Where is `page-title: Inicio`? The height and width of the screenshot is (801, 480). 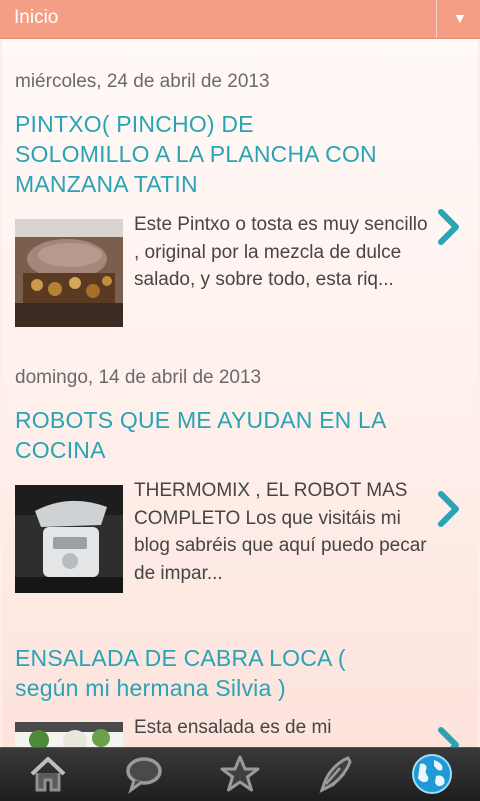 page-title: Inicio is located at coordinates (36, 18).